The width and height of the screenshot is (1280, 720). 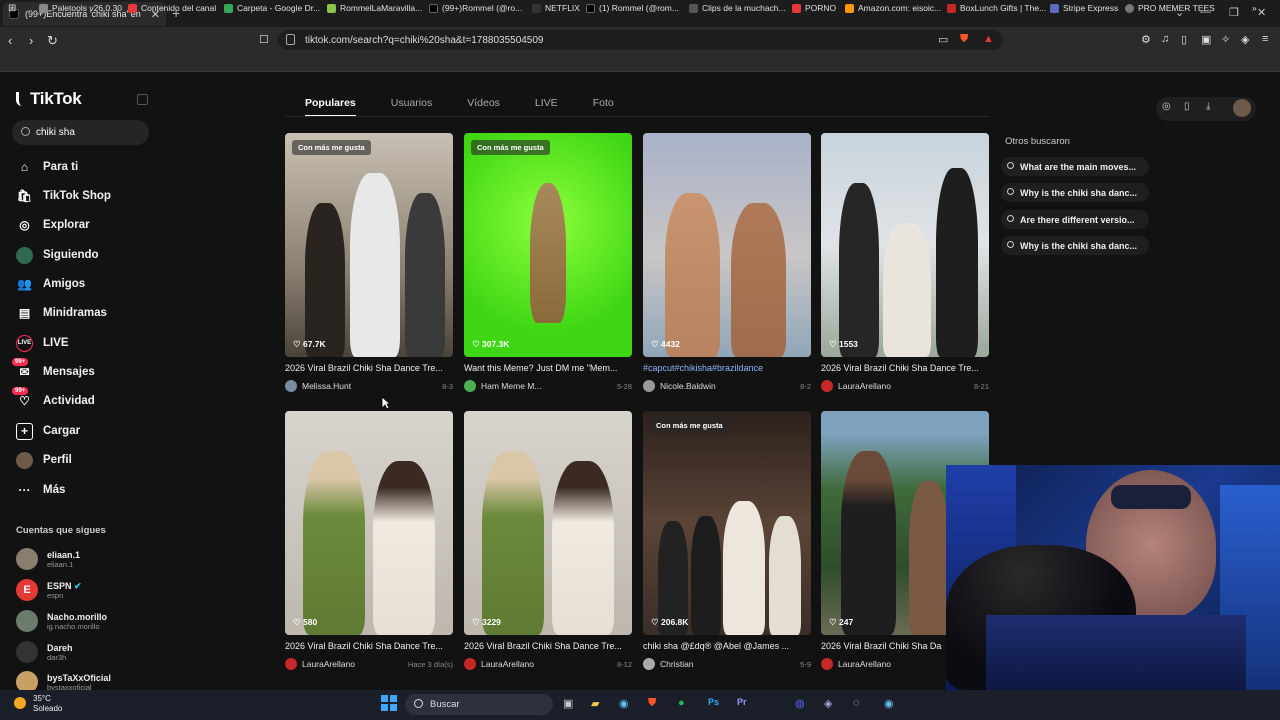 I want to click on followed-account: eliaan.1 eliaan.1, so click(x=48, y=559).